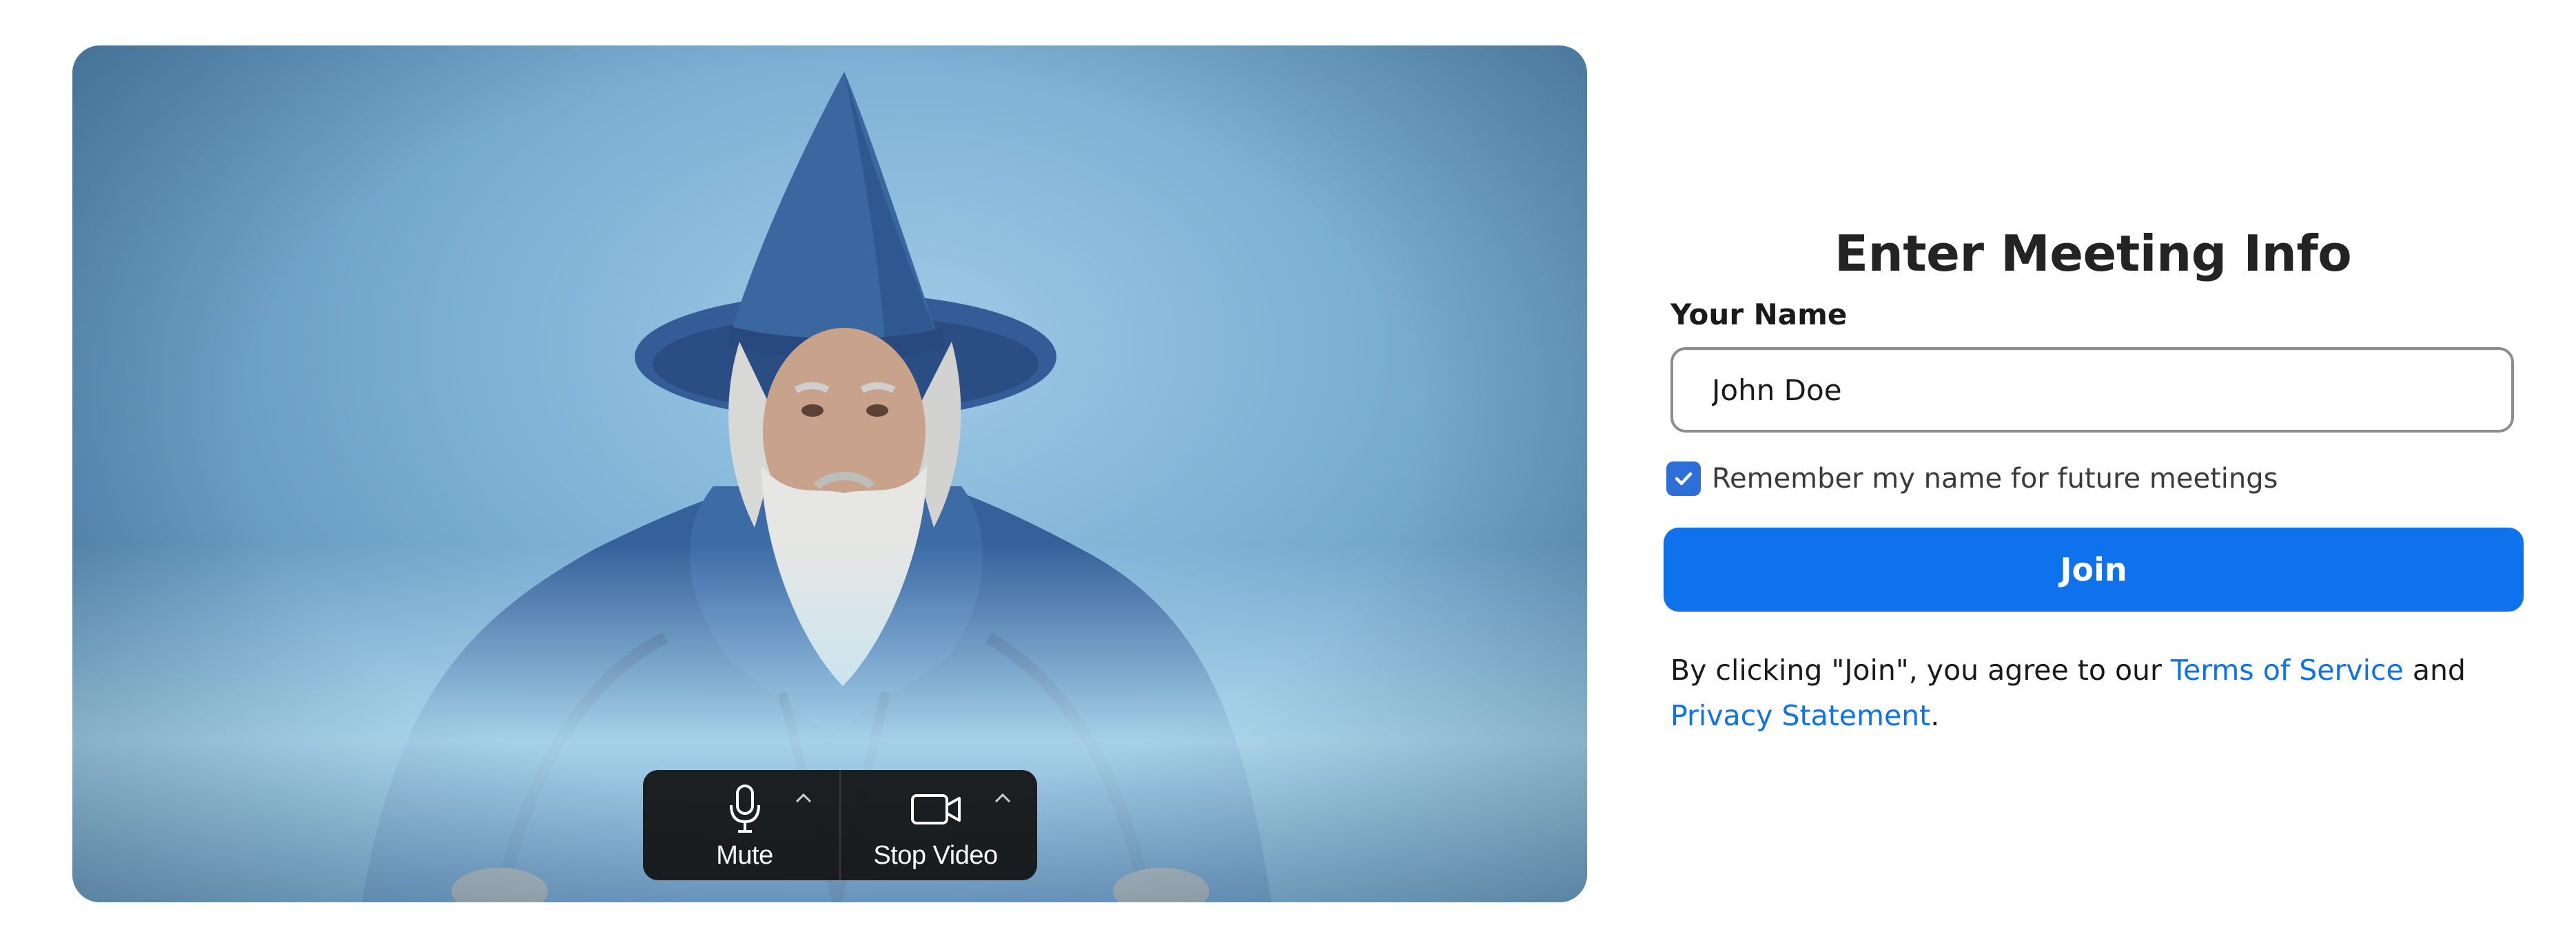 This screenshot has width=2576, height=945. I want to click on remember-name-checkbox, so click(1683, 478).